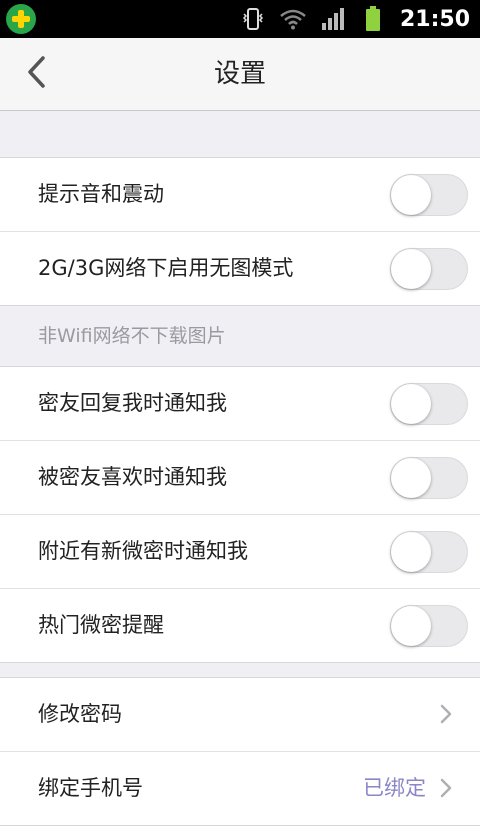 The image size is (480, 826). I want to click on setting-row-like-notify: 被密友喜欢时通知我, so click(240, 478).